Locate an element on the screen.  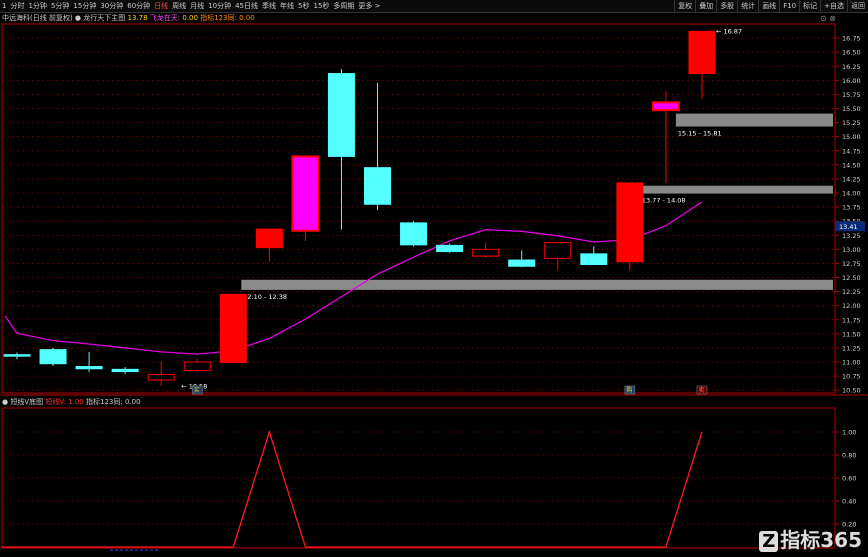
y-tick-label: 12.50 is located at coordinates (851, 278).